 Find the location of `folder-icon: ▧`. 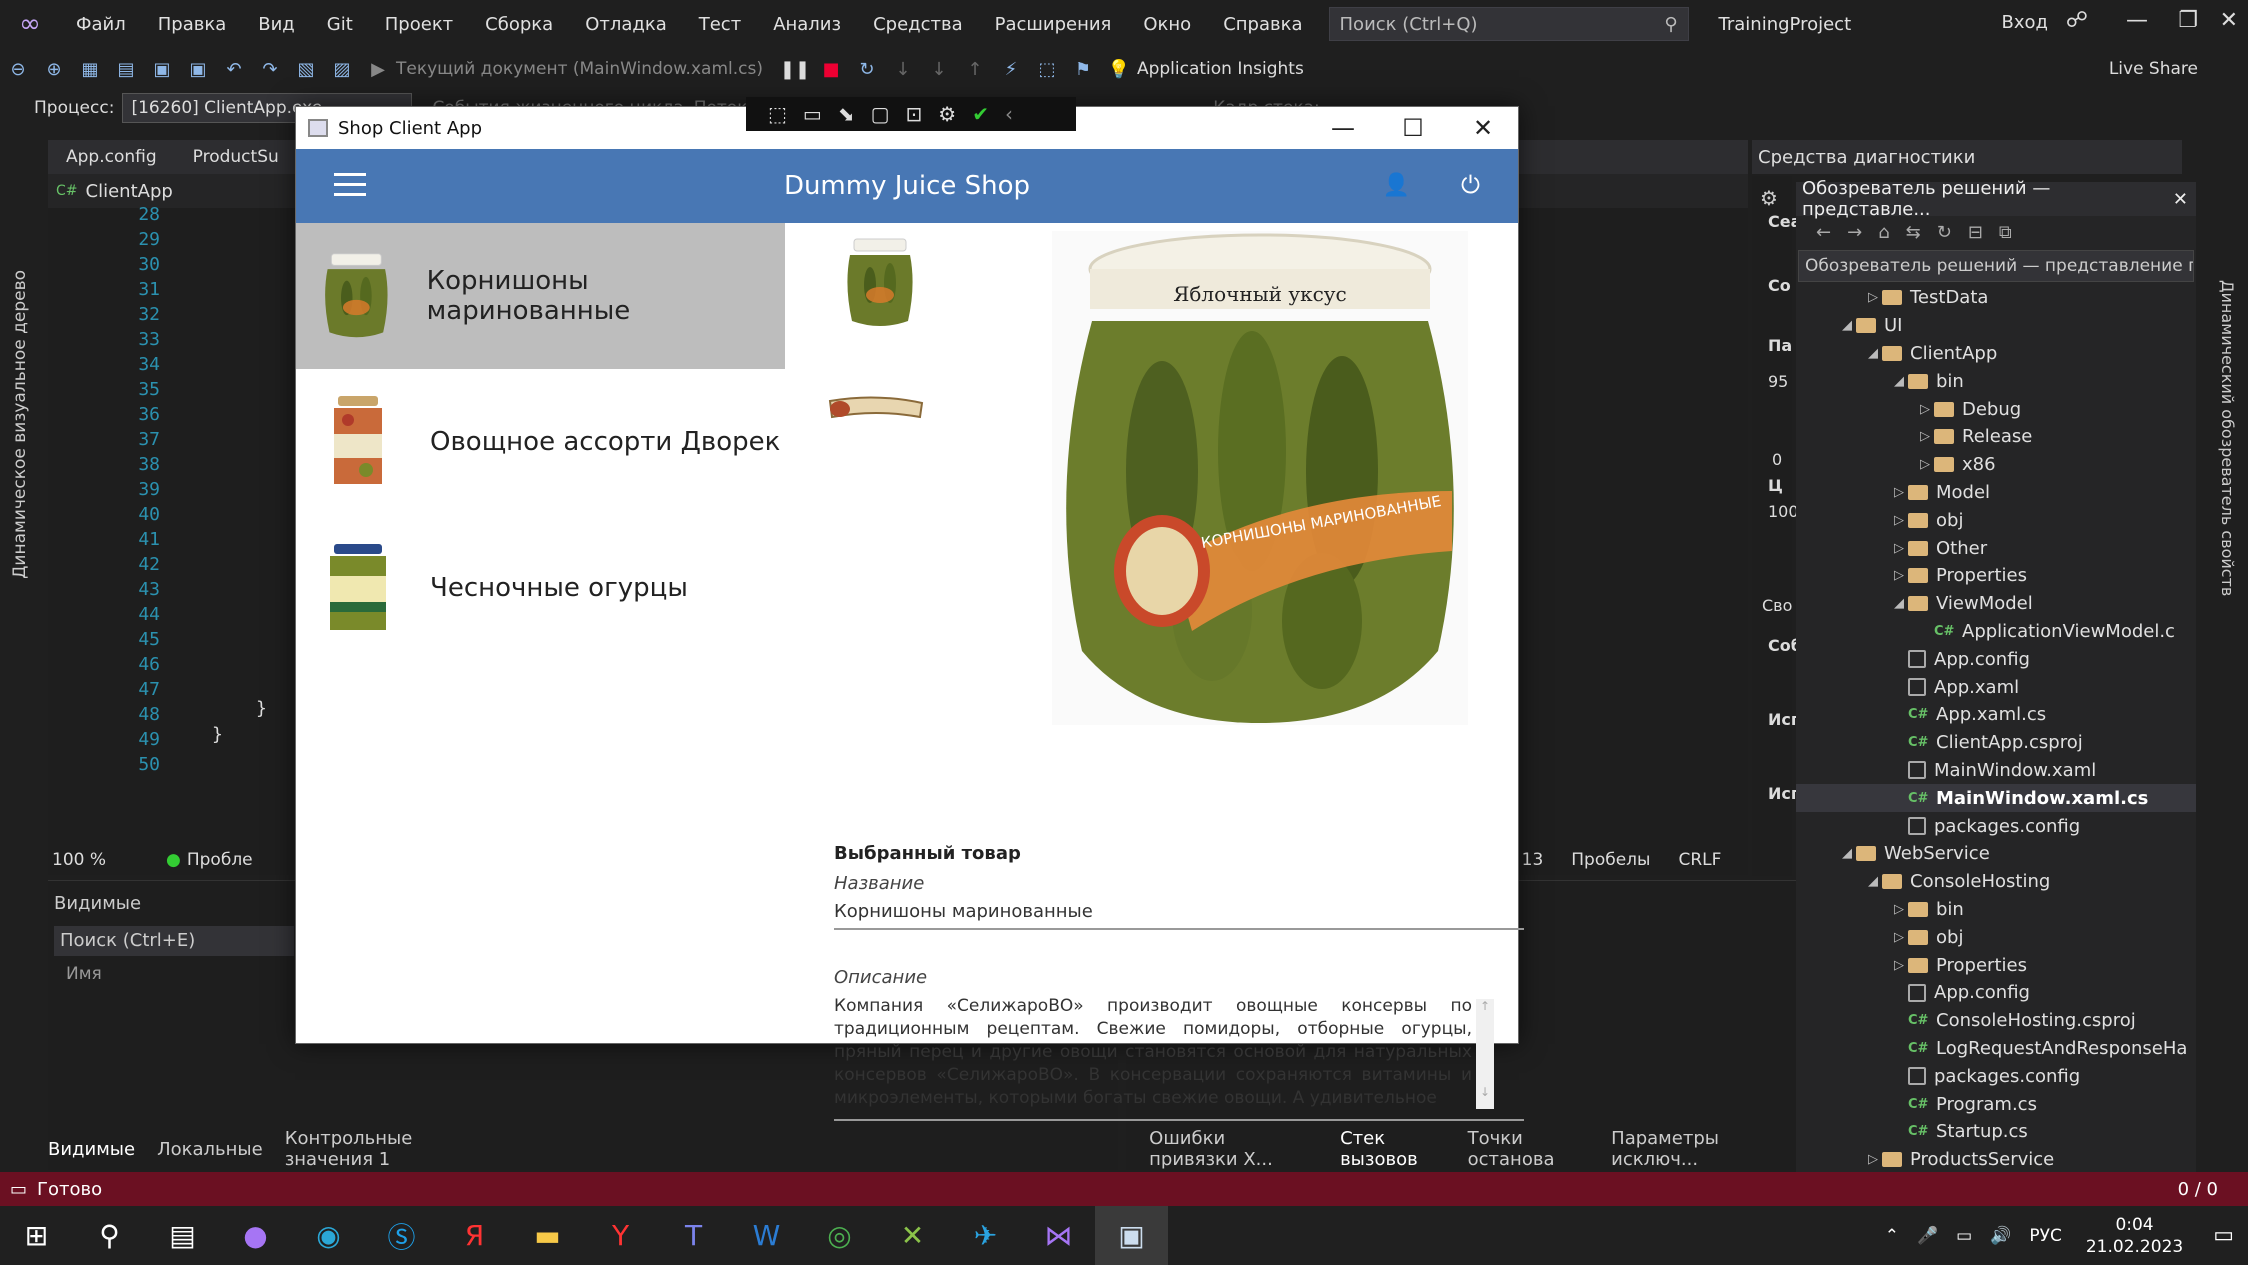

folder-icon: ▧ is located at coordinates (306, 69).